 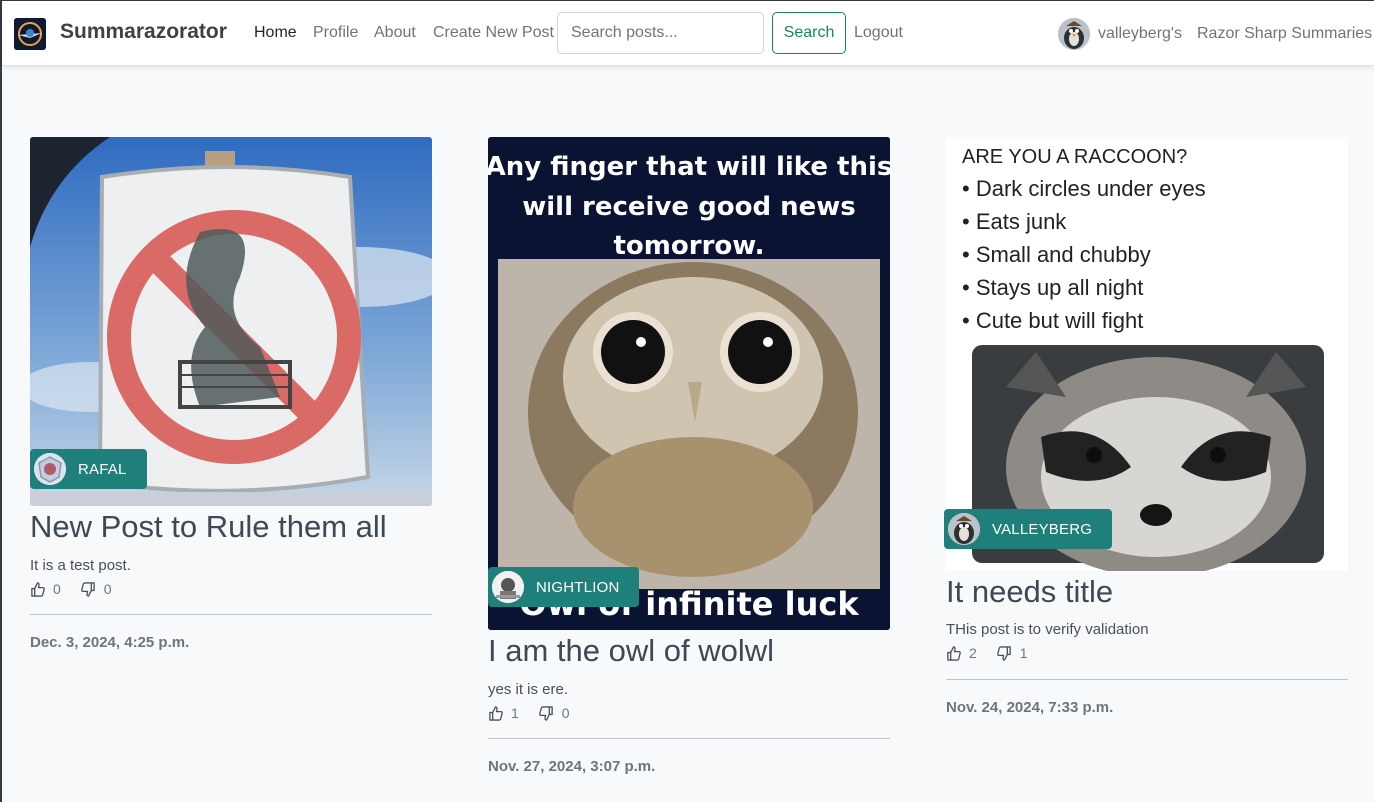 I want to click on author-name: VALLEYBERG, so click(x=1042, y=529).